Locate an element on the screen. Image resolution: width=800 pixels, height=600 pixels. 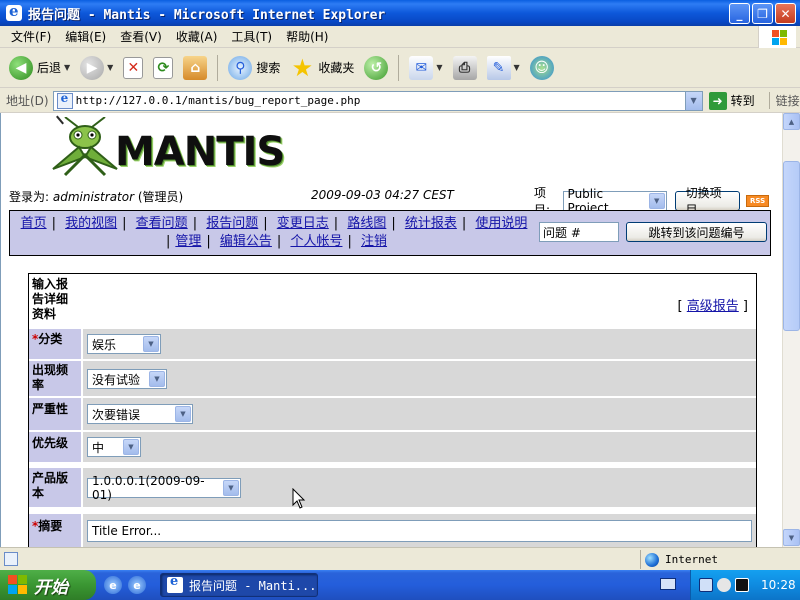
priority-row: 优先级 中 ▼ is located at coordinates (392, 447).